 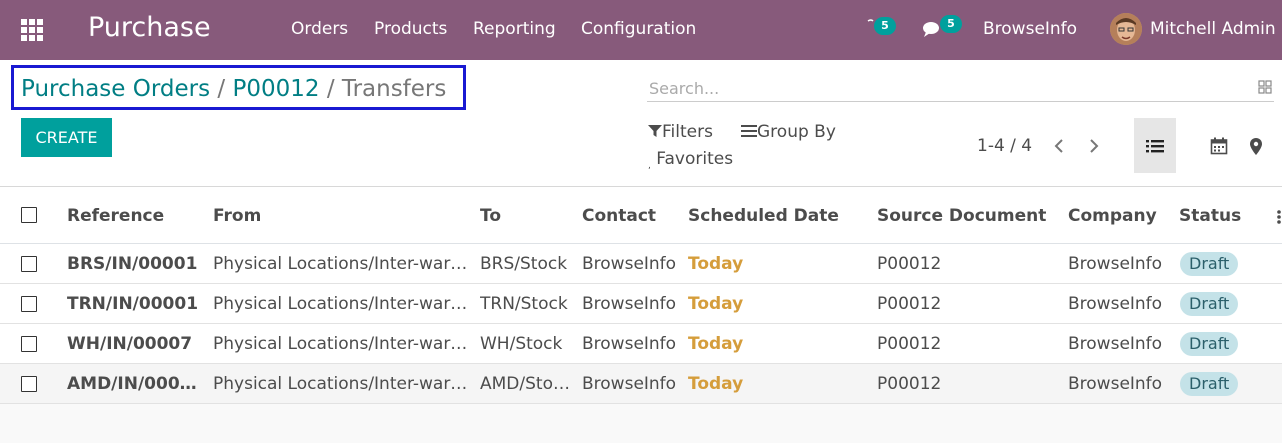 I want to click on group-by-button: Group By, so click(x=788, y=132).